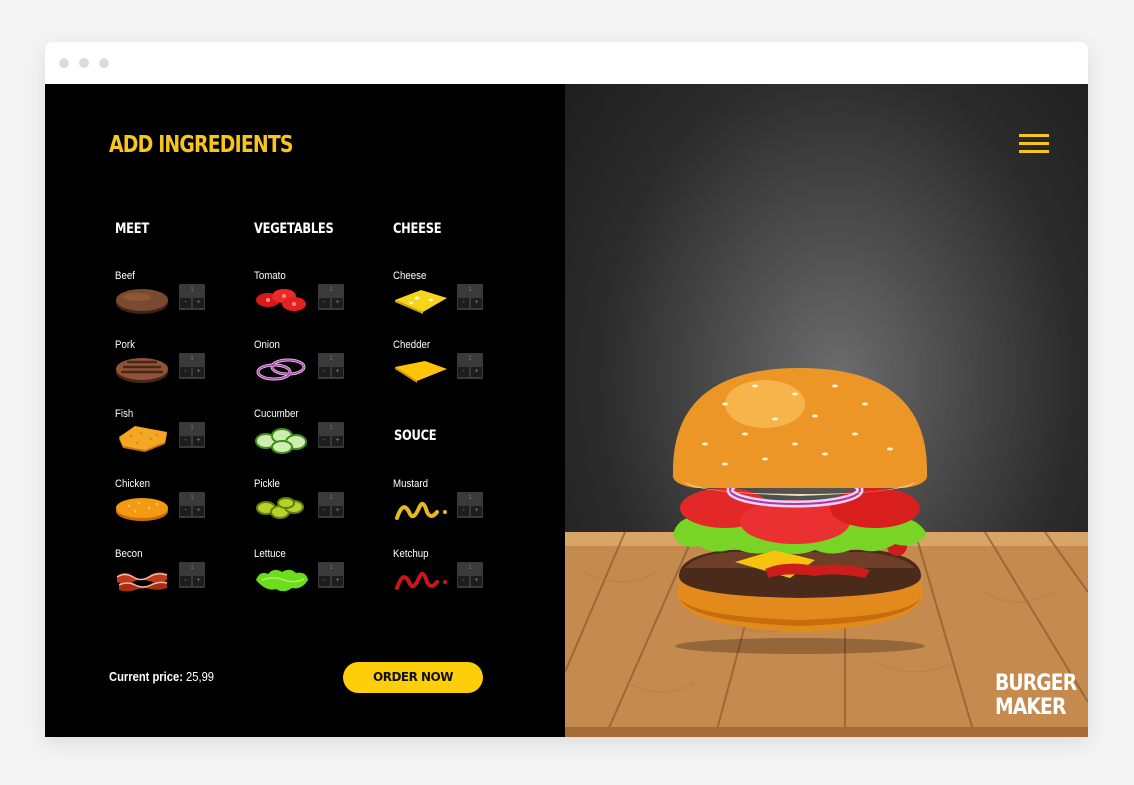 The width and height of the screenshot is (1134, 785). Describe the element at coordinates (200, 676) in the screenshot. I see `price-value: 25,99` at that location.